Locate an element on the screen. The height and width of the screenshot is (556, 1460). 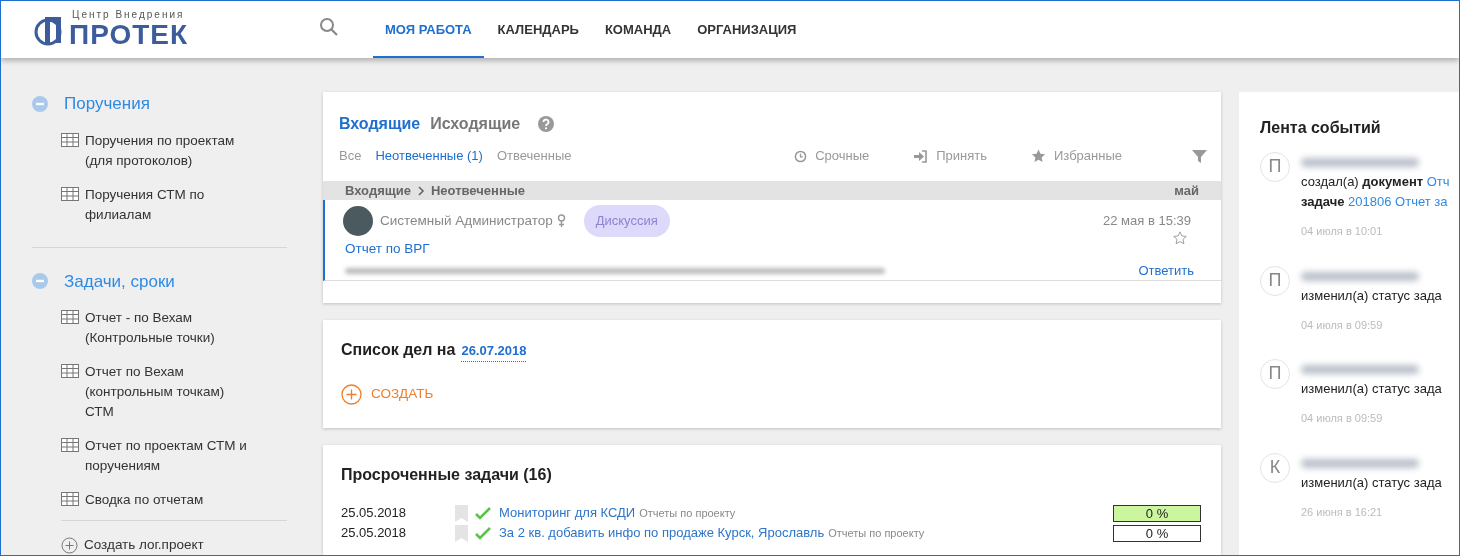
card-title: Просроченные задачи (16) is located at coordinates (446, 474).